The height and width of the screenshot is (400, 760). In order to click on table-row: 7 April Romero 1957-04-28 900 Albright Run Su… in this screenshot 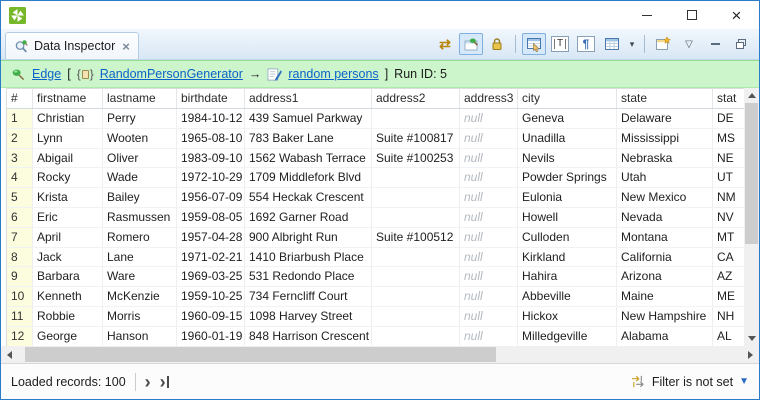, I will do `click(375, 237)`.